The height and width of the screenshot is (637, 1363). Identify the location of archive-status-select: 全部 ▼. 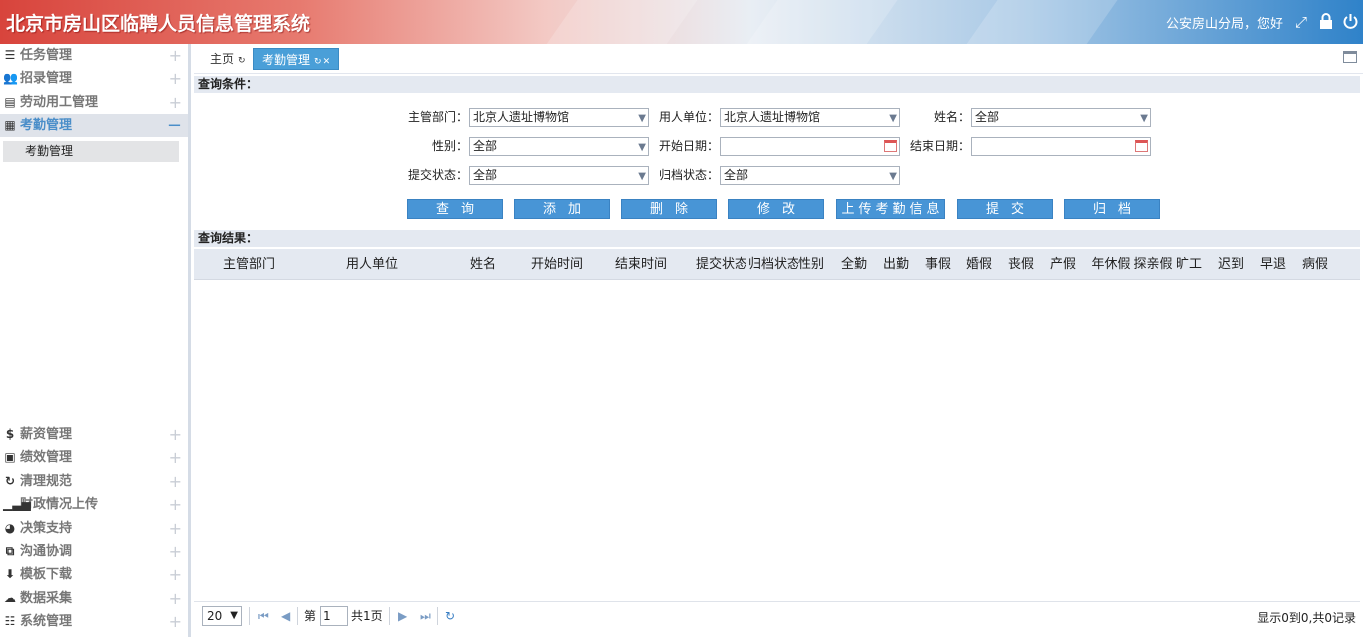
(810, 175).